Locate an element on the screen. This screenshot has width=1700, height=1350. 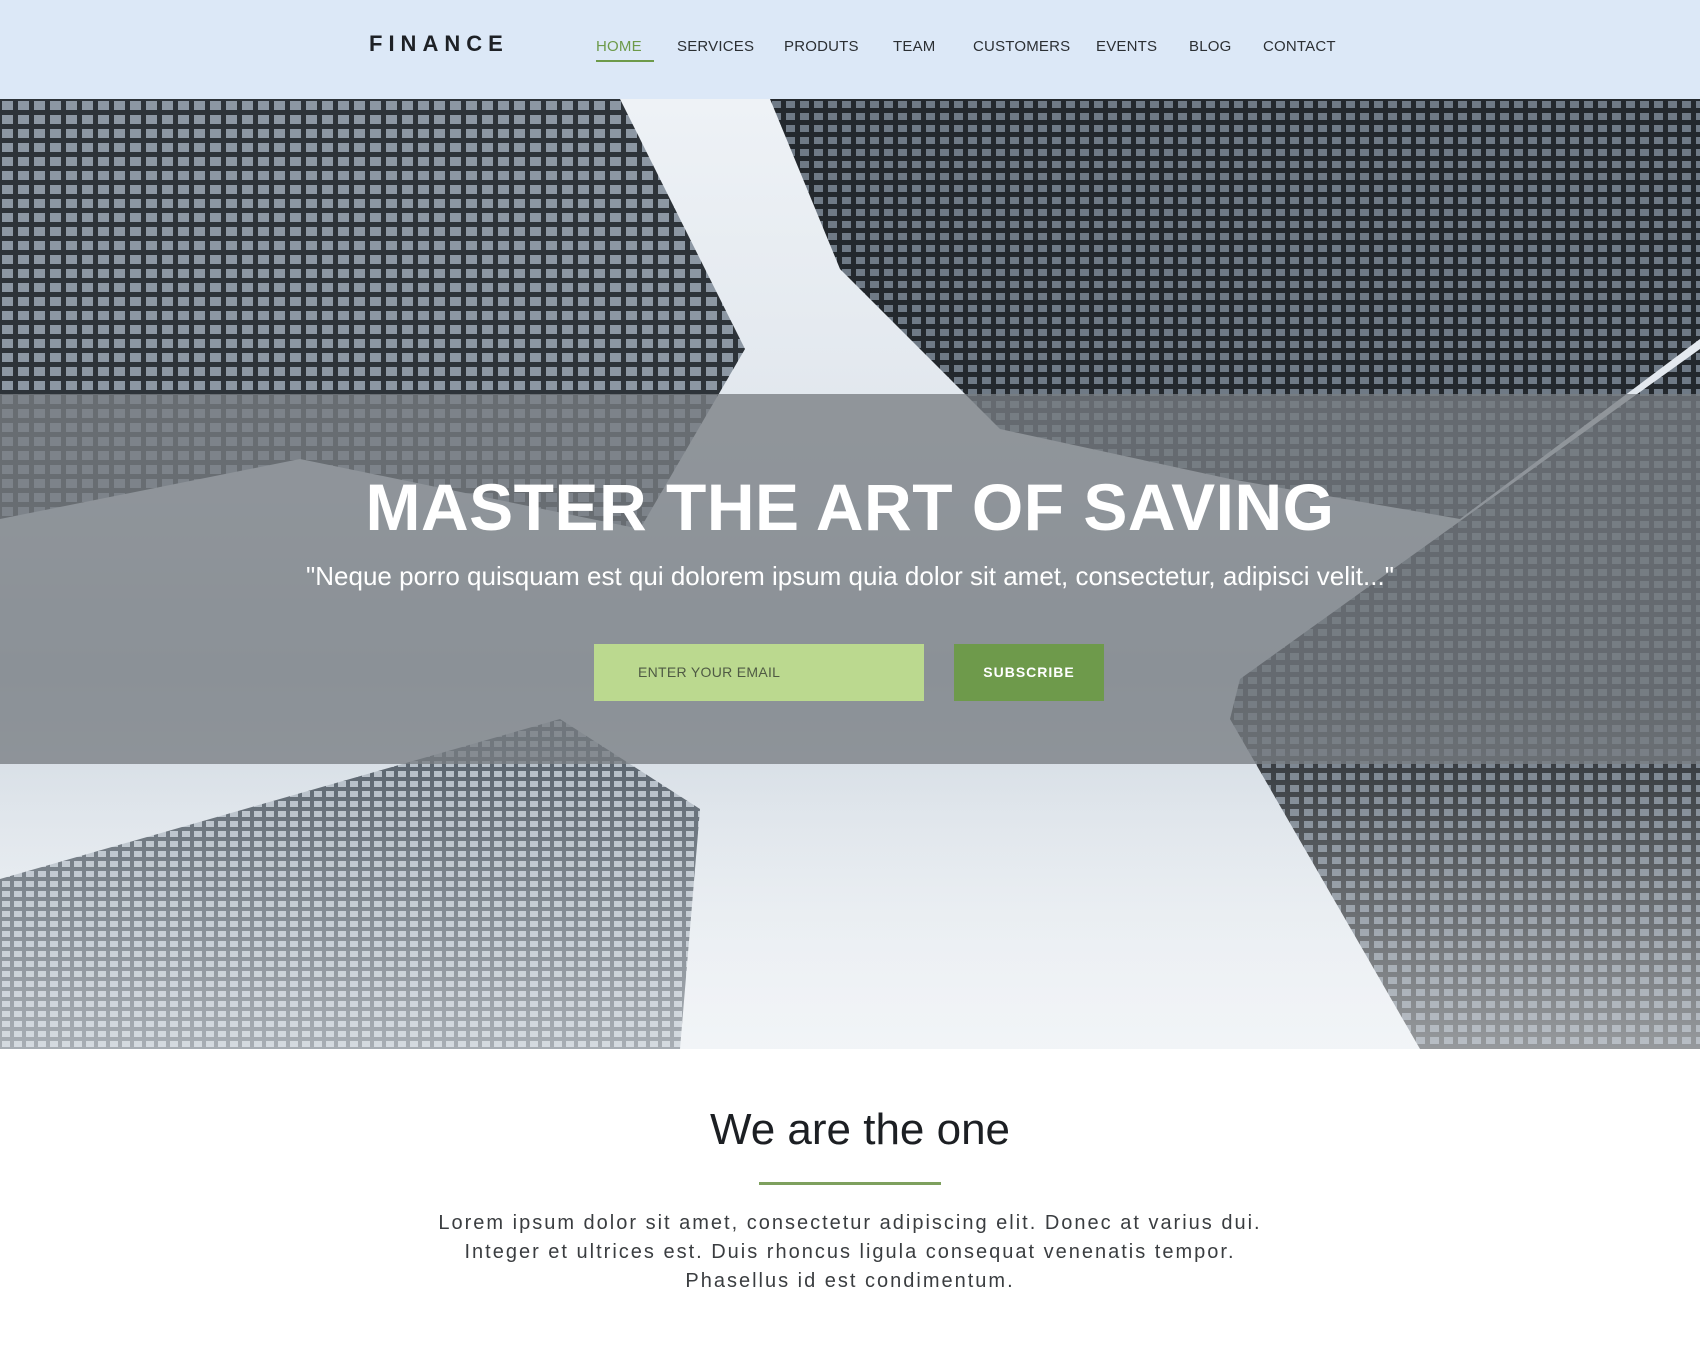
about-title: We are the one is located at coordinates (860, 1129).